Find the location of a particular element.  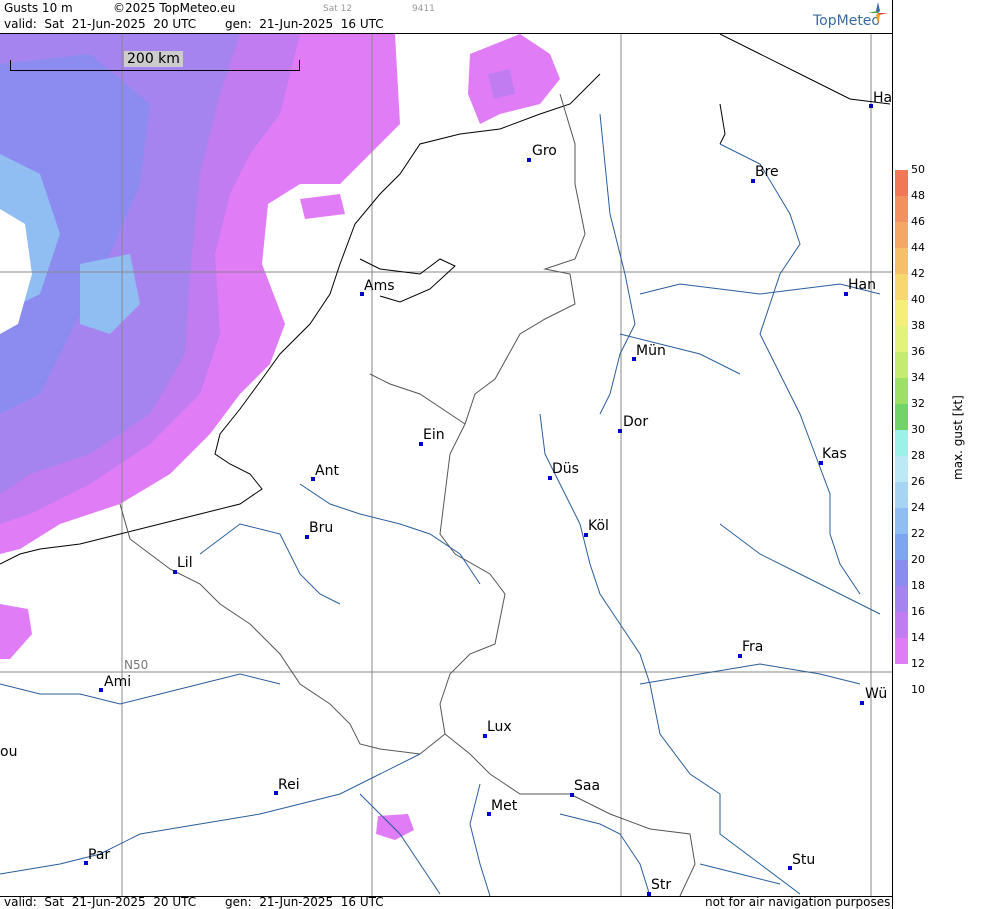

product-title: Gusts 10 m is located at coordinates (38, 8).